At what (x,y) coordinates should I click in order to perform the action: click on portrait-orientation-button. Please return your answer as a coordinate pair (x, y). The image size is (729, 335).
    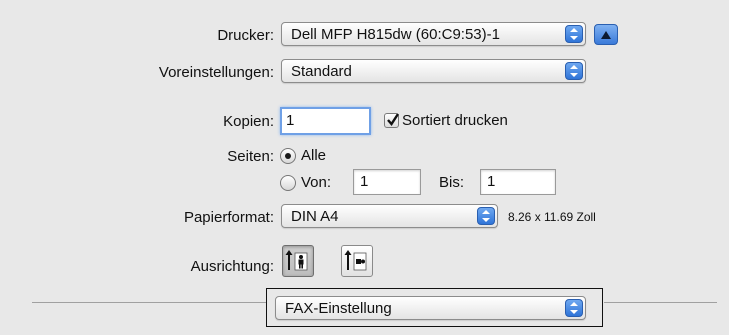
    Looking at the image, I should click on (298, 261).